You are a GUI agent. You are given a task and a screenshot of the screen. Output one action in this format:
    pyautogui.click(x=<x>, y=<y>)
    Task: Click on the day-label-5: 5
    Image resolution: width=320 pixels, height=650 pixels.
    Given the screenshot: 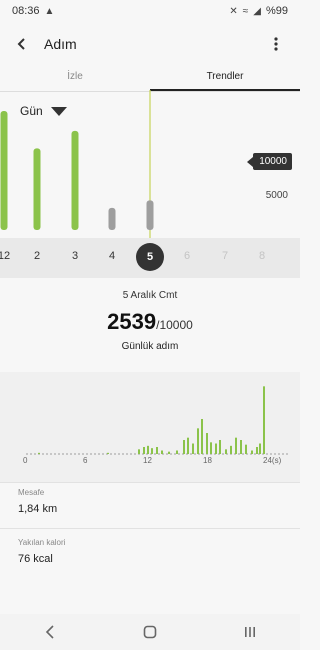 What is the action you would take?
    pyautogui.click(x=150, y=257)
    